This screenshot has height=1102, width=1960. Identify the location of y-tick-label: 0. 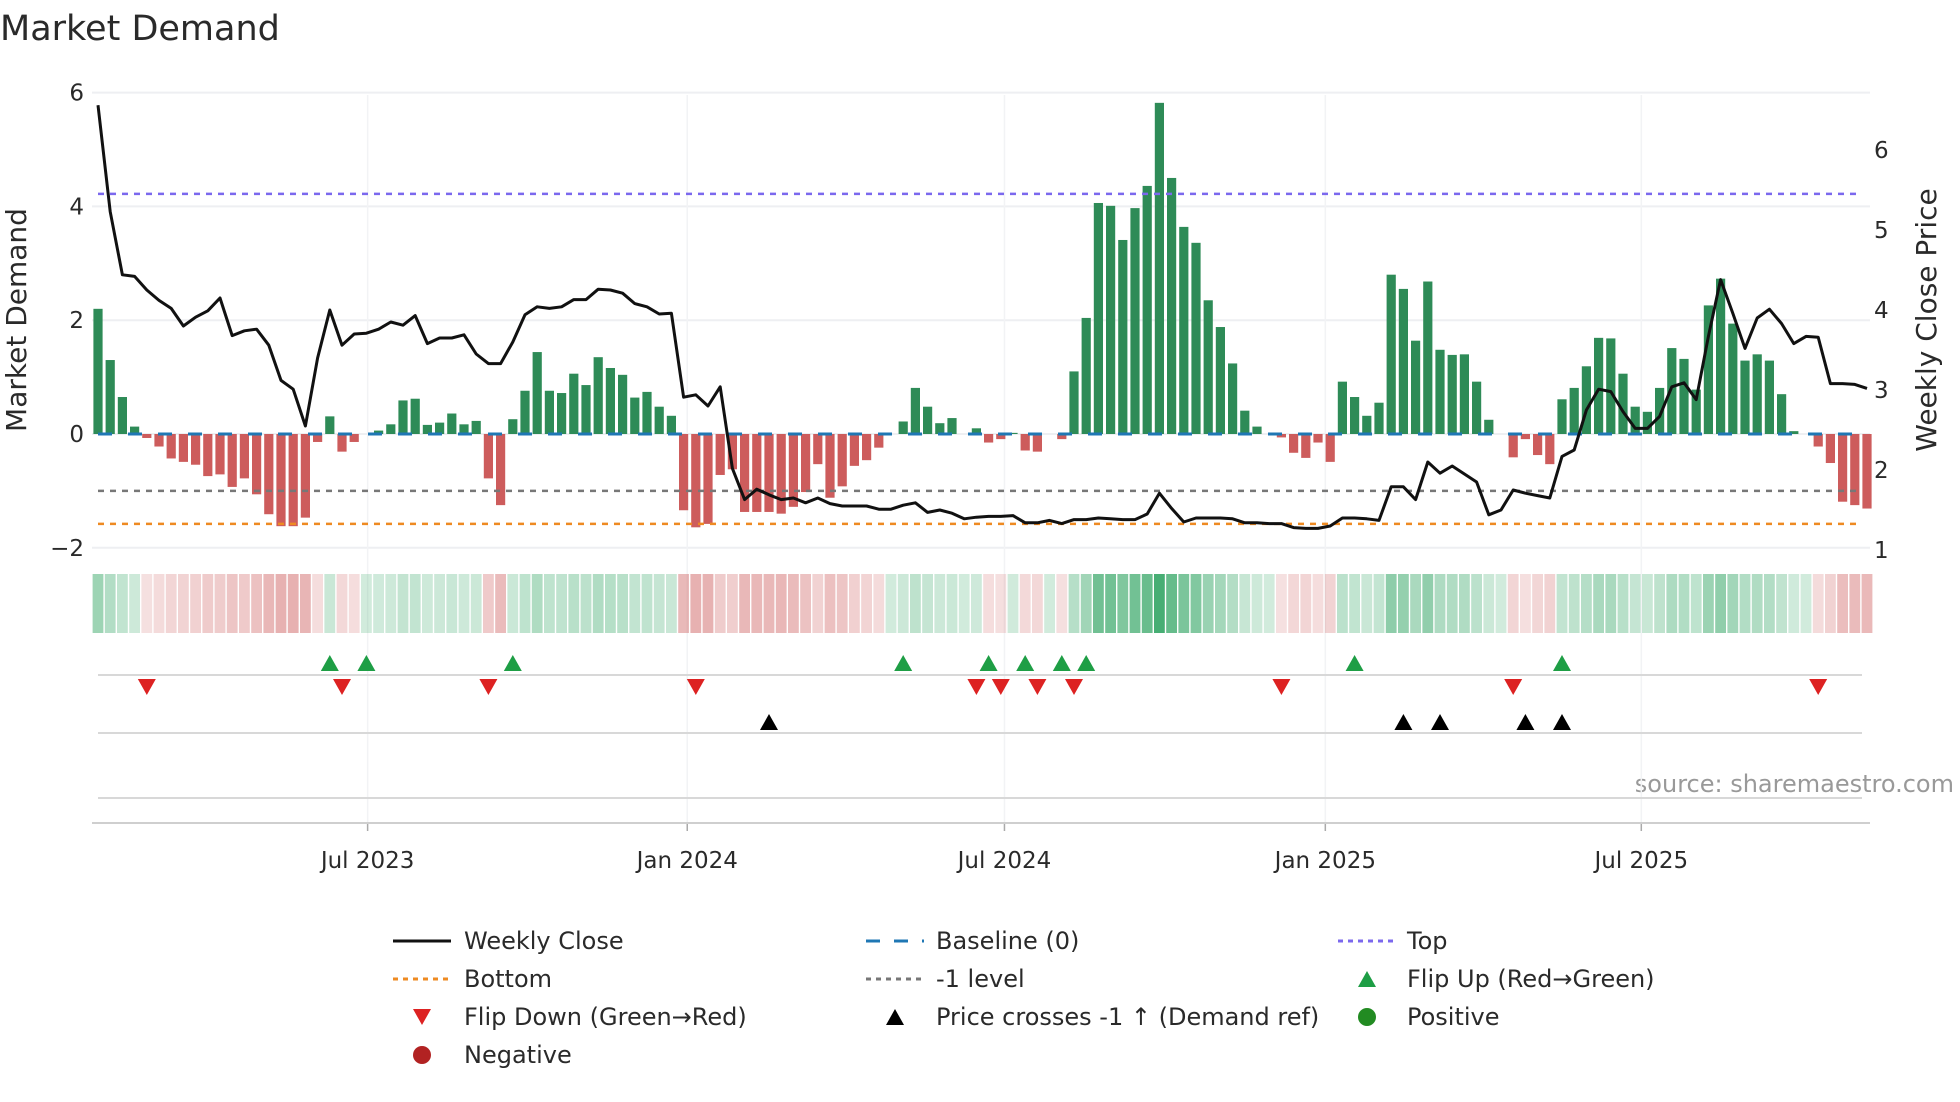
(76, 435).